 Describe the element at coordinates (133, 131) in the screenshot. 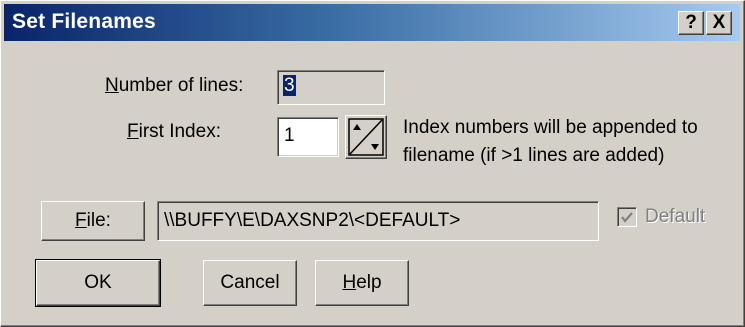

I see `first-index-mnemonic: F` at that location.